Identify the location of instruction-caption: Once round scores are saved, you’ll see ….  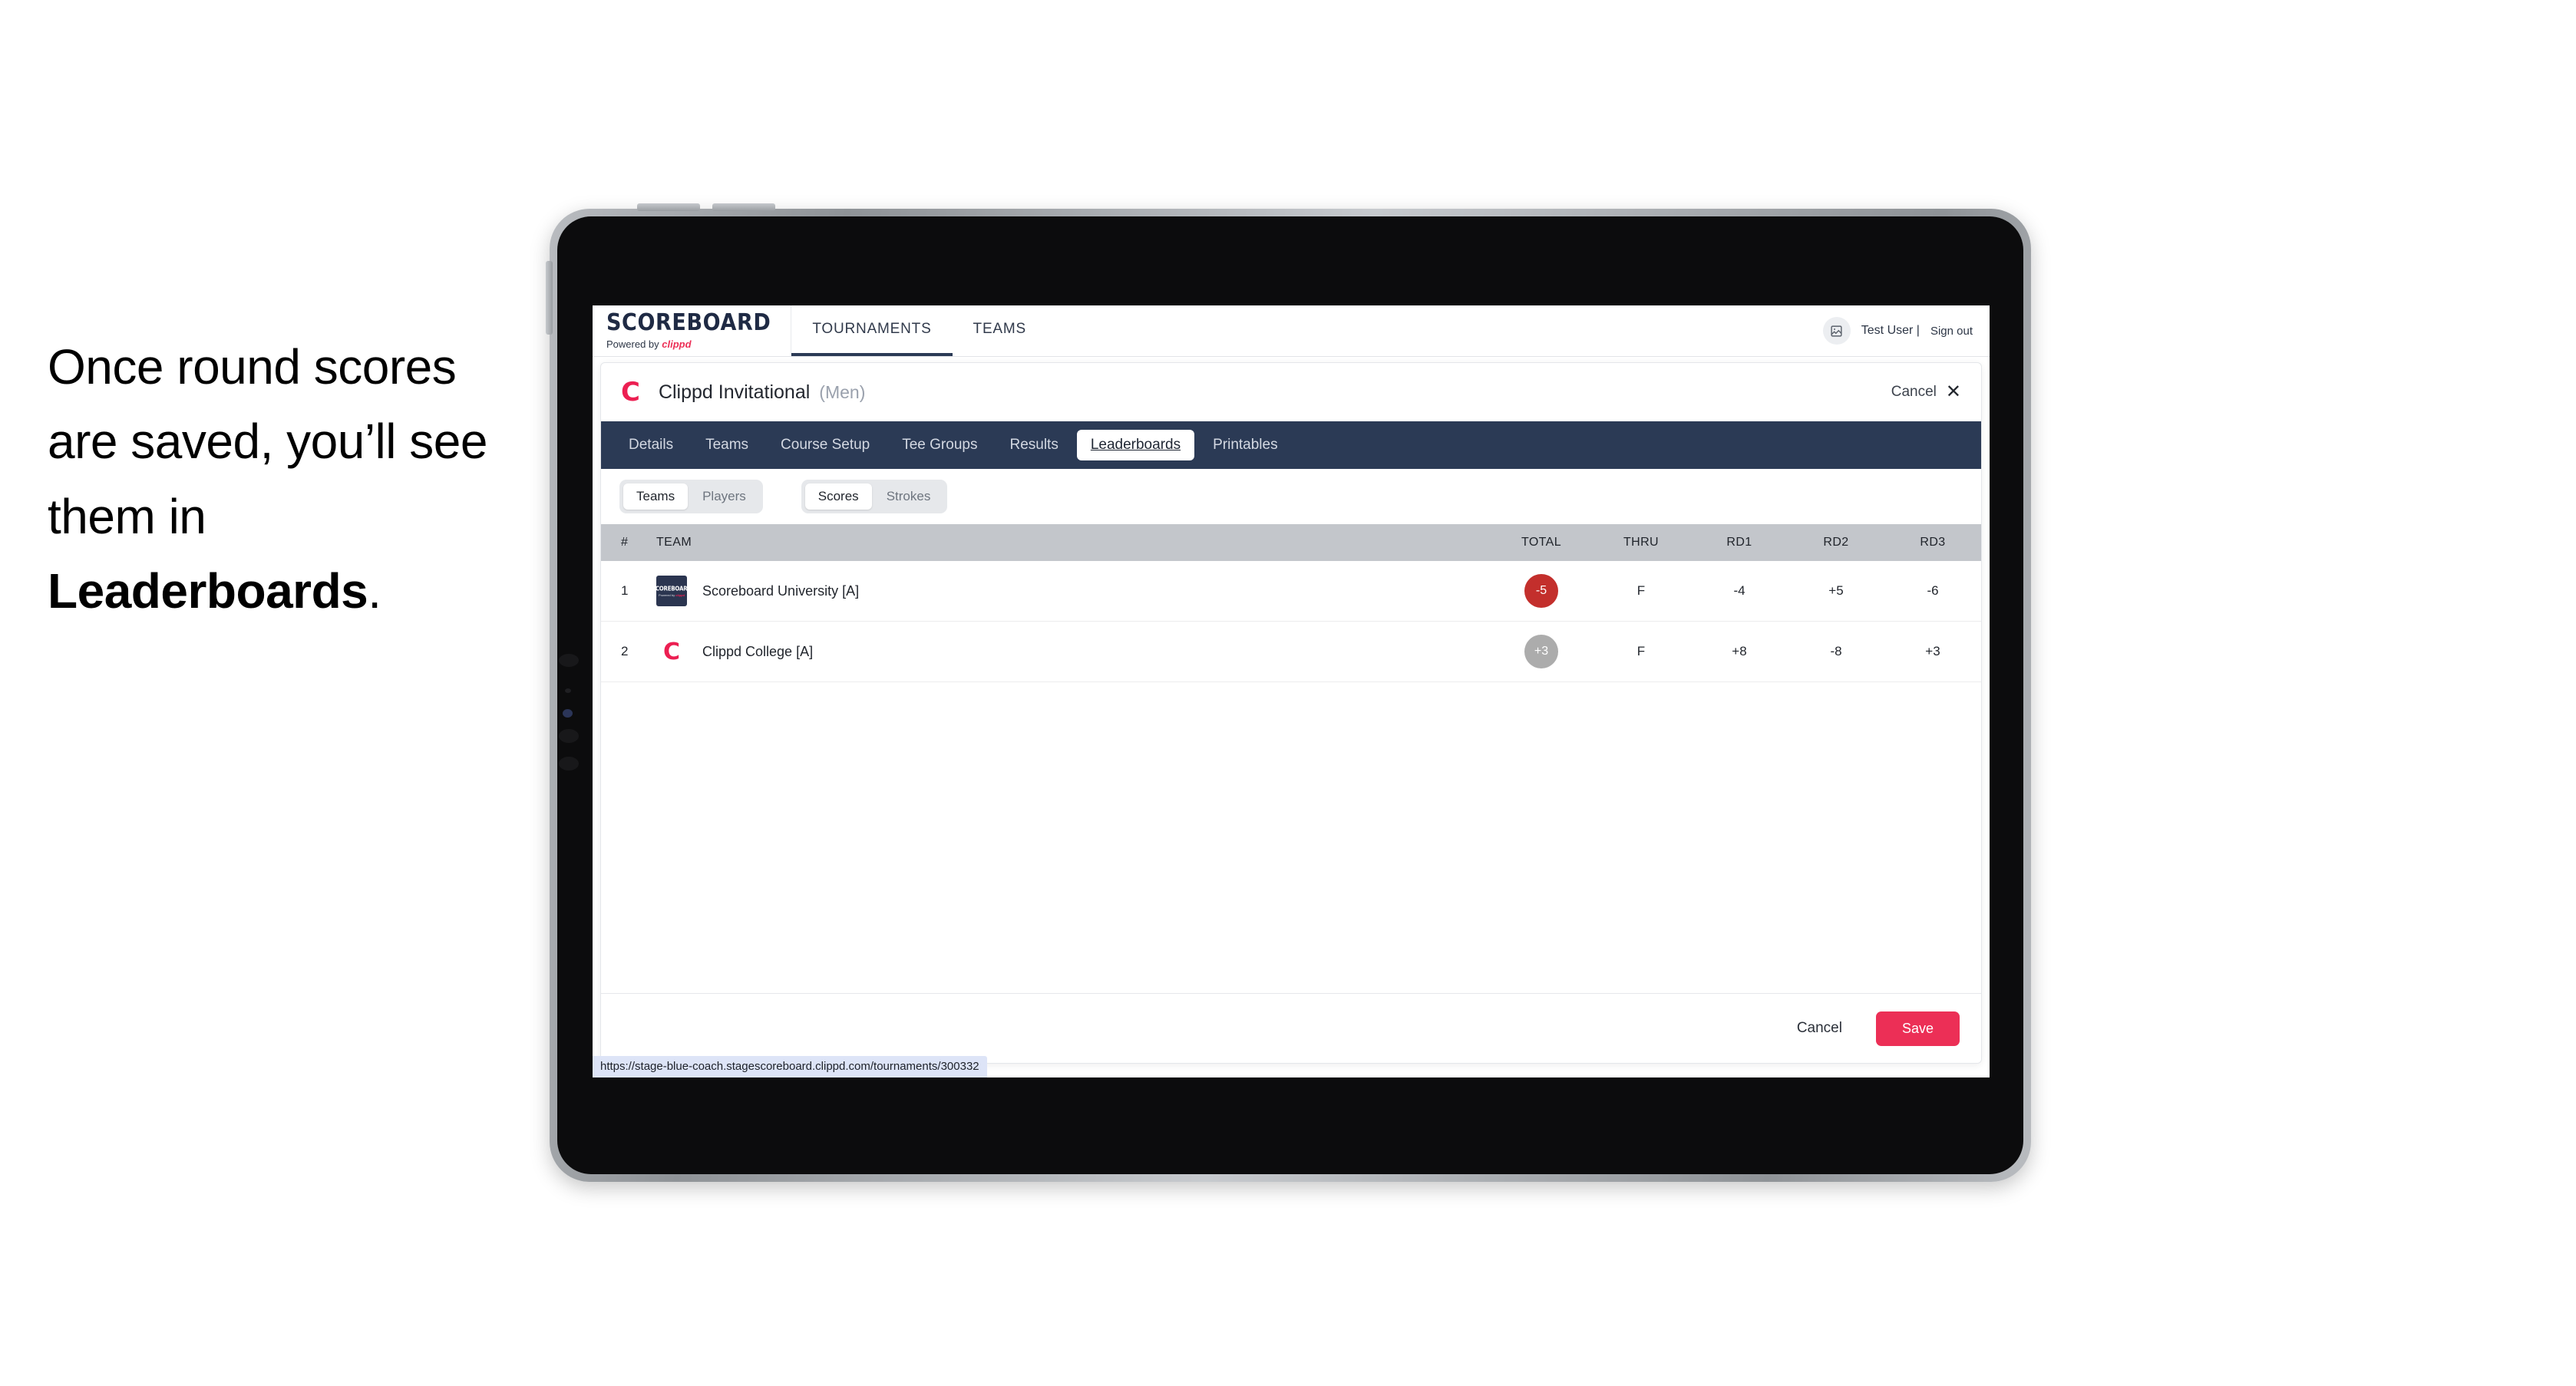
(285, 479).